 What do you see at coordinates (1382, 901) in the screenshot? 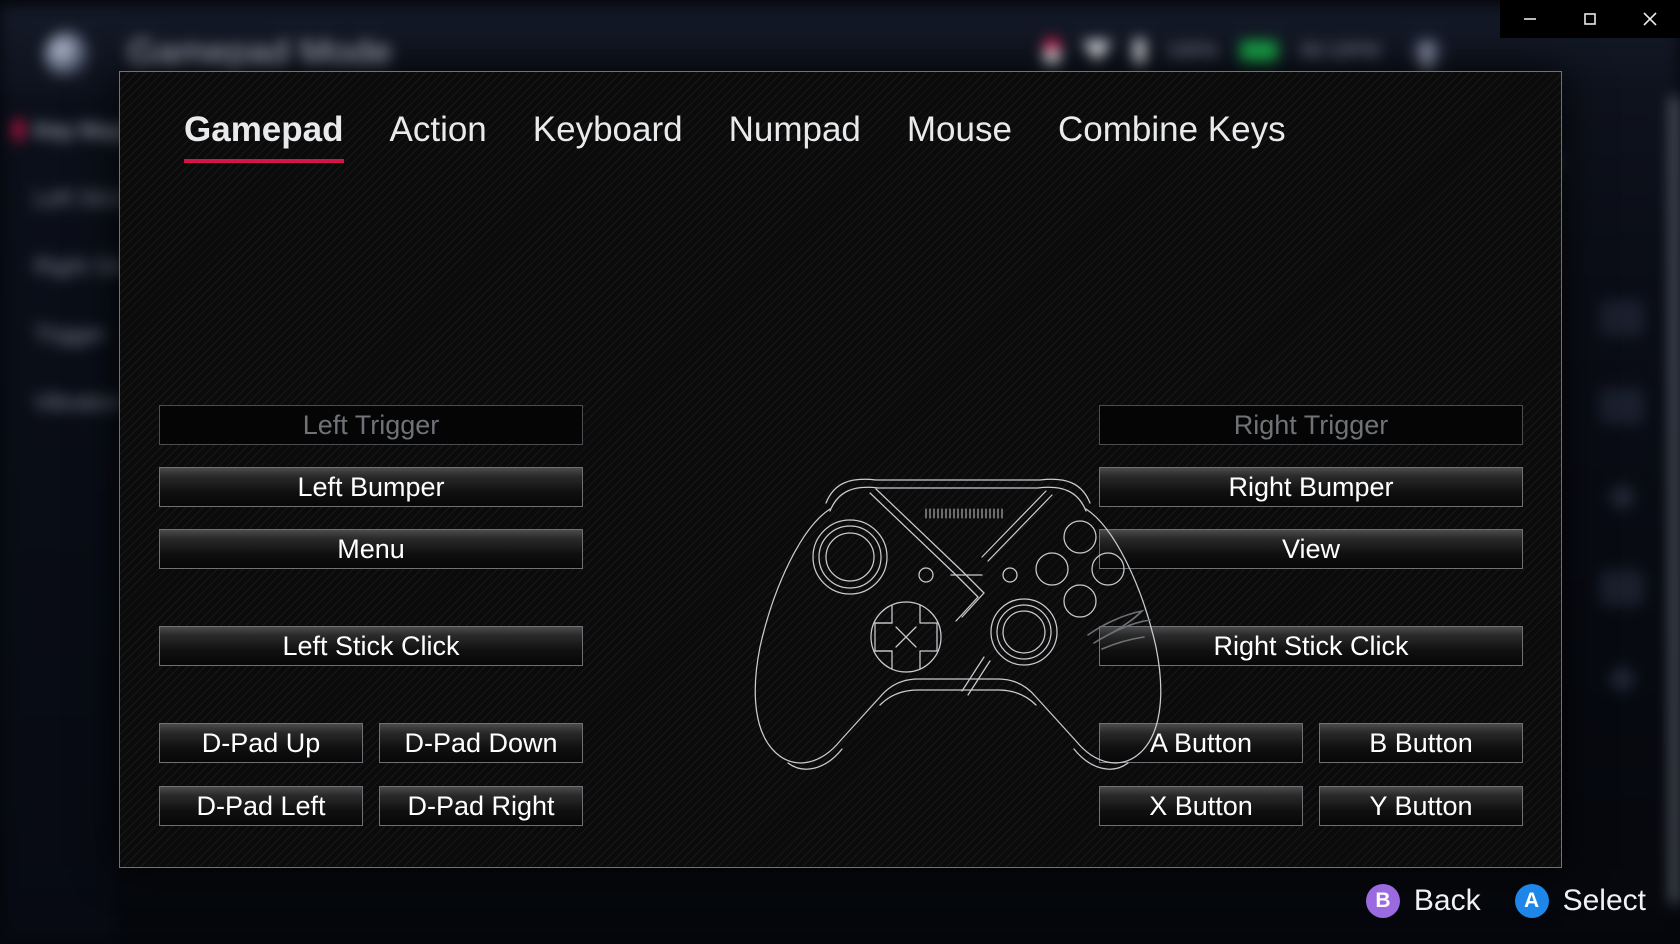
I see `b-button-badge-icon: B` at bounding box center [1382, 901].